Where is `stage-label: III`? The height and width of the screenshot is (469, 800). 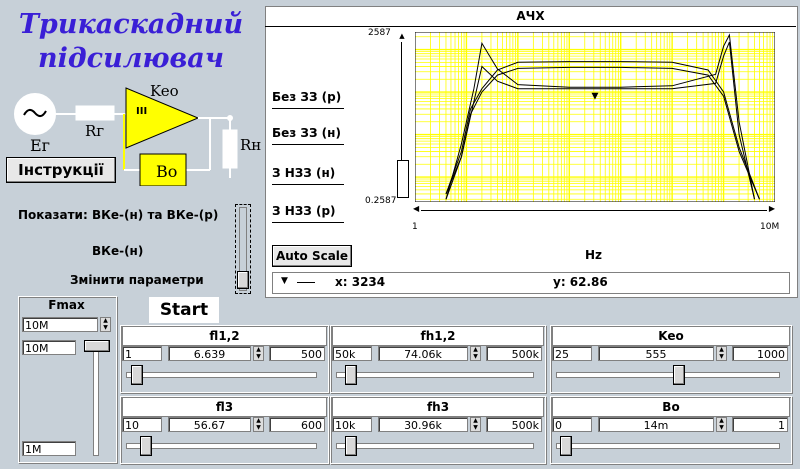 stage-label: III is located at coordinates (142, 111).